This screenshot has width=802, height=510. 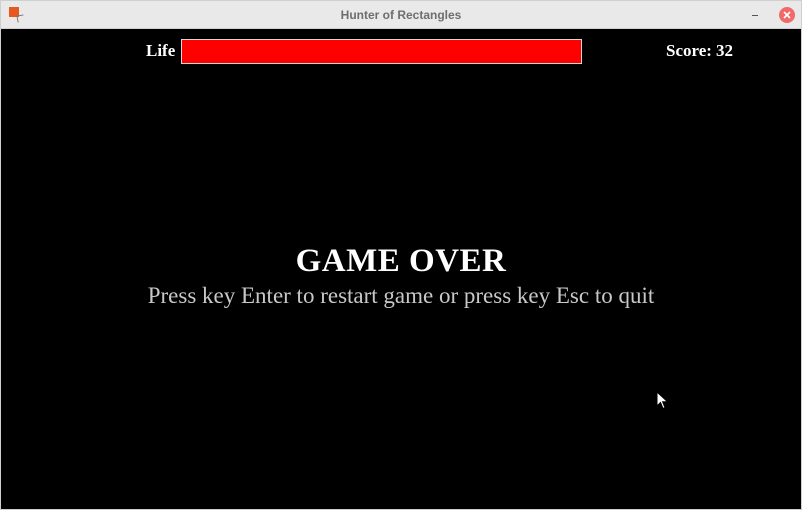 I want to click on close-icon, so click(x=787, y=15).